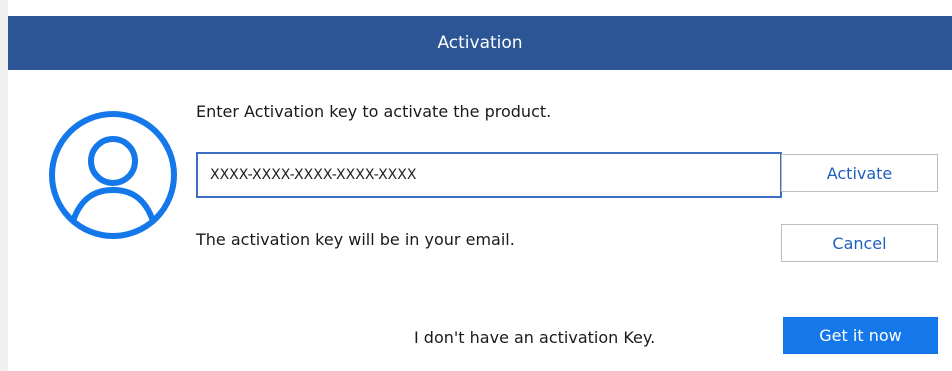 The image size is (952, 371). I want to click on dialog-title: Activation, so click(480, 43).